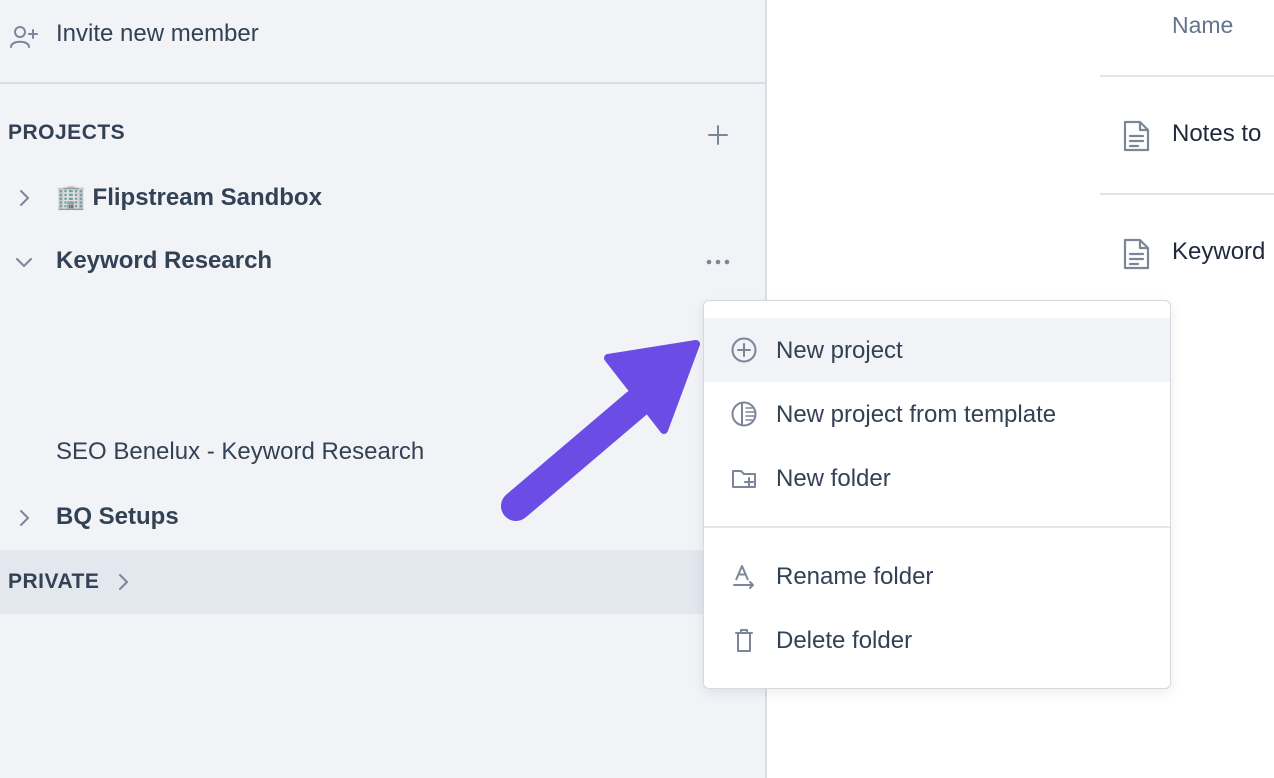  What do you see at coordinates (844, 640) in the screenshot?
I see `menu-item-label: Delete folder` at bounding box center [844, 640].